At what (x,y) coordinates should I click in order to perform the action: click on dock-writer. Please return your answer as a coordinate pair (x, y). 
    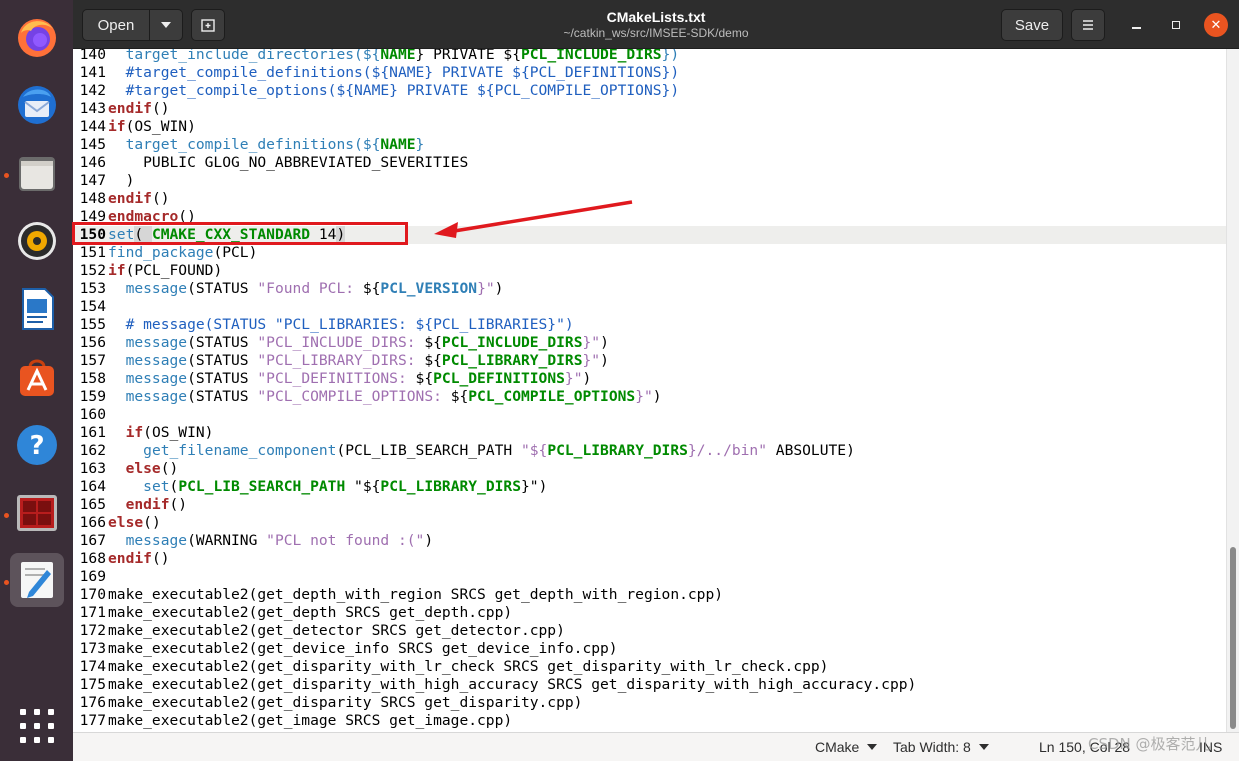
    Looking at the image, I should click on (37, 309).